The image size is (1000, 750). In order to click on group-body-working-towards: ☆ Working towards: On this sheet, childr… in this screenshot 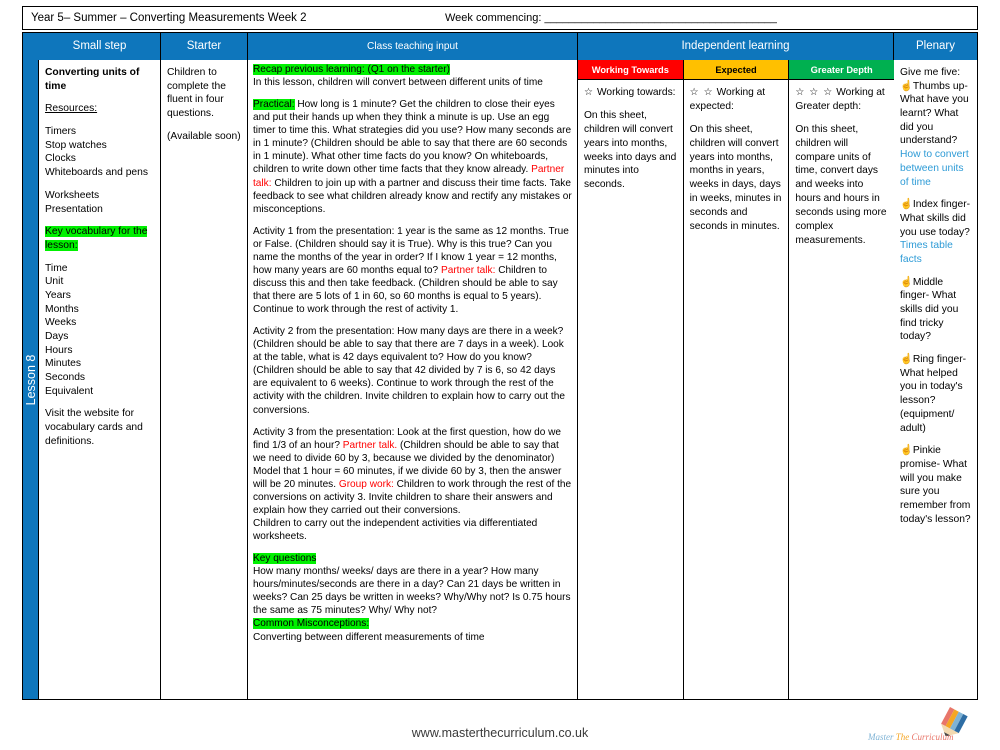, I will do `click(630, 143)`.